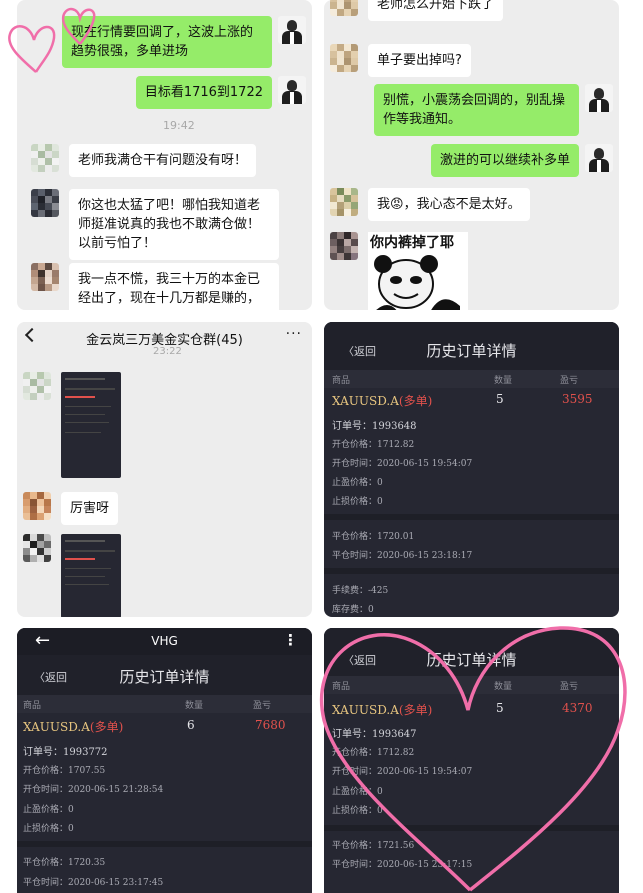  I want to click on message-left: 单子要出掉吗?, so click(400, 60).